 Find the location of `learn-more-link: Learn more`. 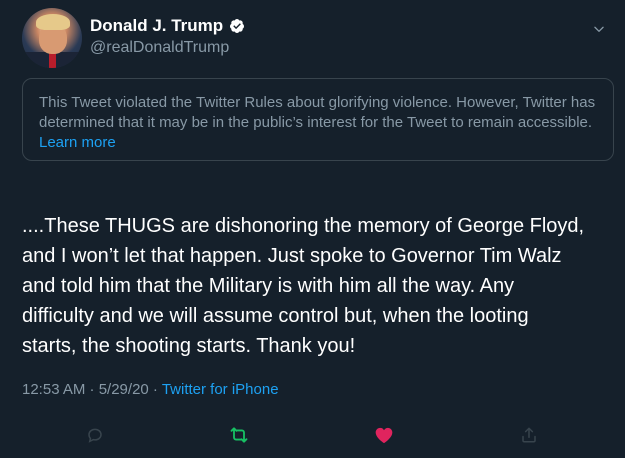

learn-more-link: Learn more is located at coordinates (77, 142).